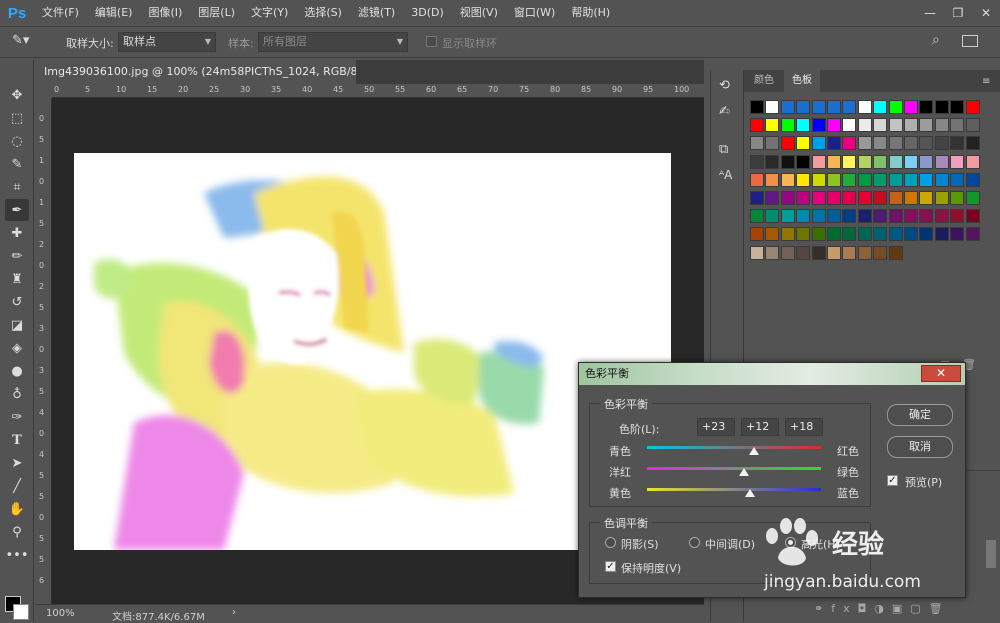 This screenshot has height=623, width=1000. Describe the element at coordinates (920, 447) in the screenshot. I see `cancel-button: 取消` at that location.